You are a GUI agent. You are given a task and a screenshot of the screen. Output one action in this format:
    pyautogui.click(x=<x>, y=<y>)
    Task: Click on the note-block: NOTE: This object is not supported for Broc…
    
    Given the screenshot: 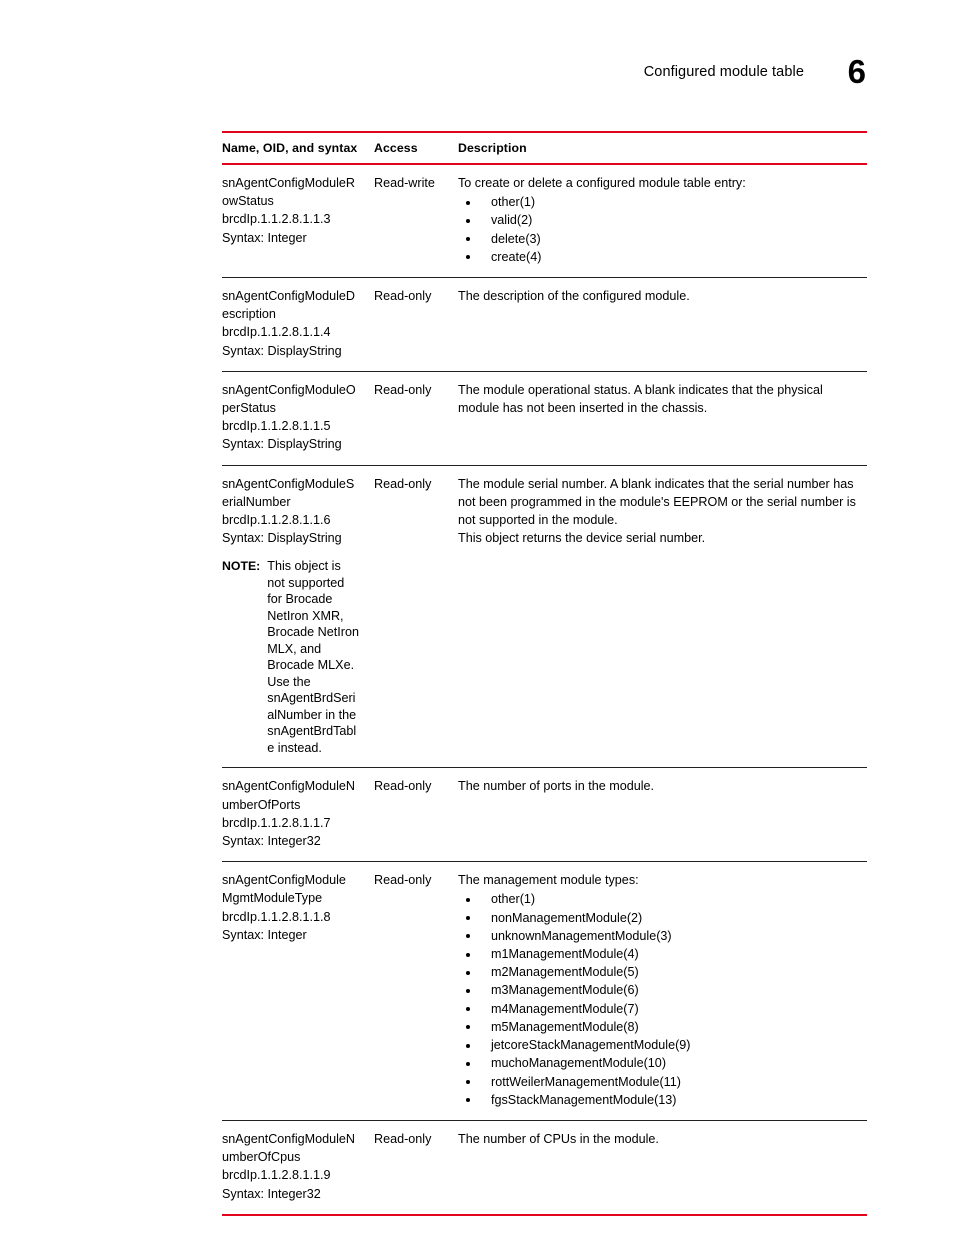 What is the action you would take?
    pyautogui.click(x=295, y=657)
    